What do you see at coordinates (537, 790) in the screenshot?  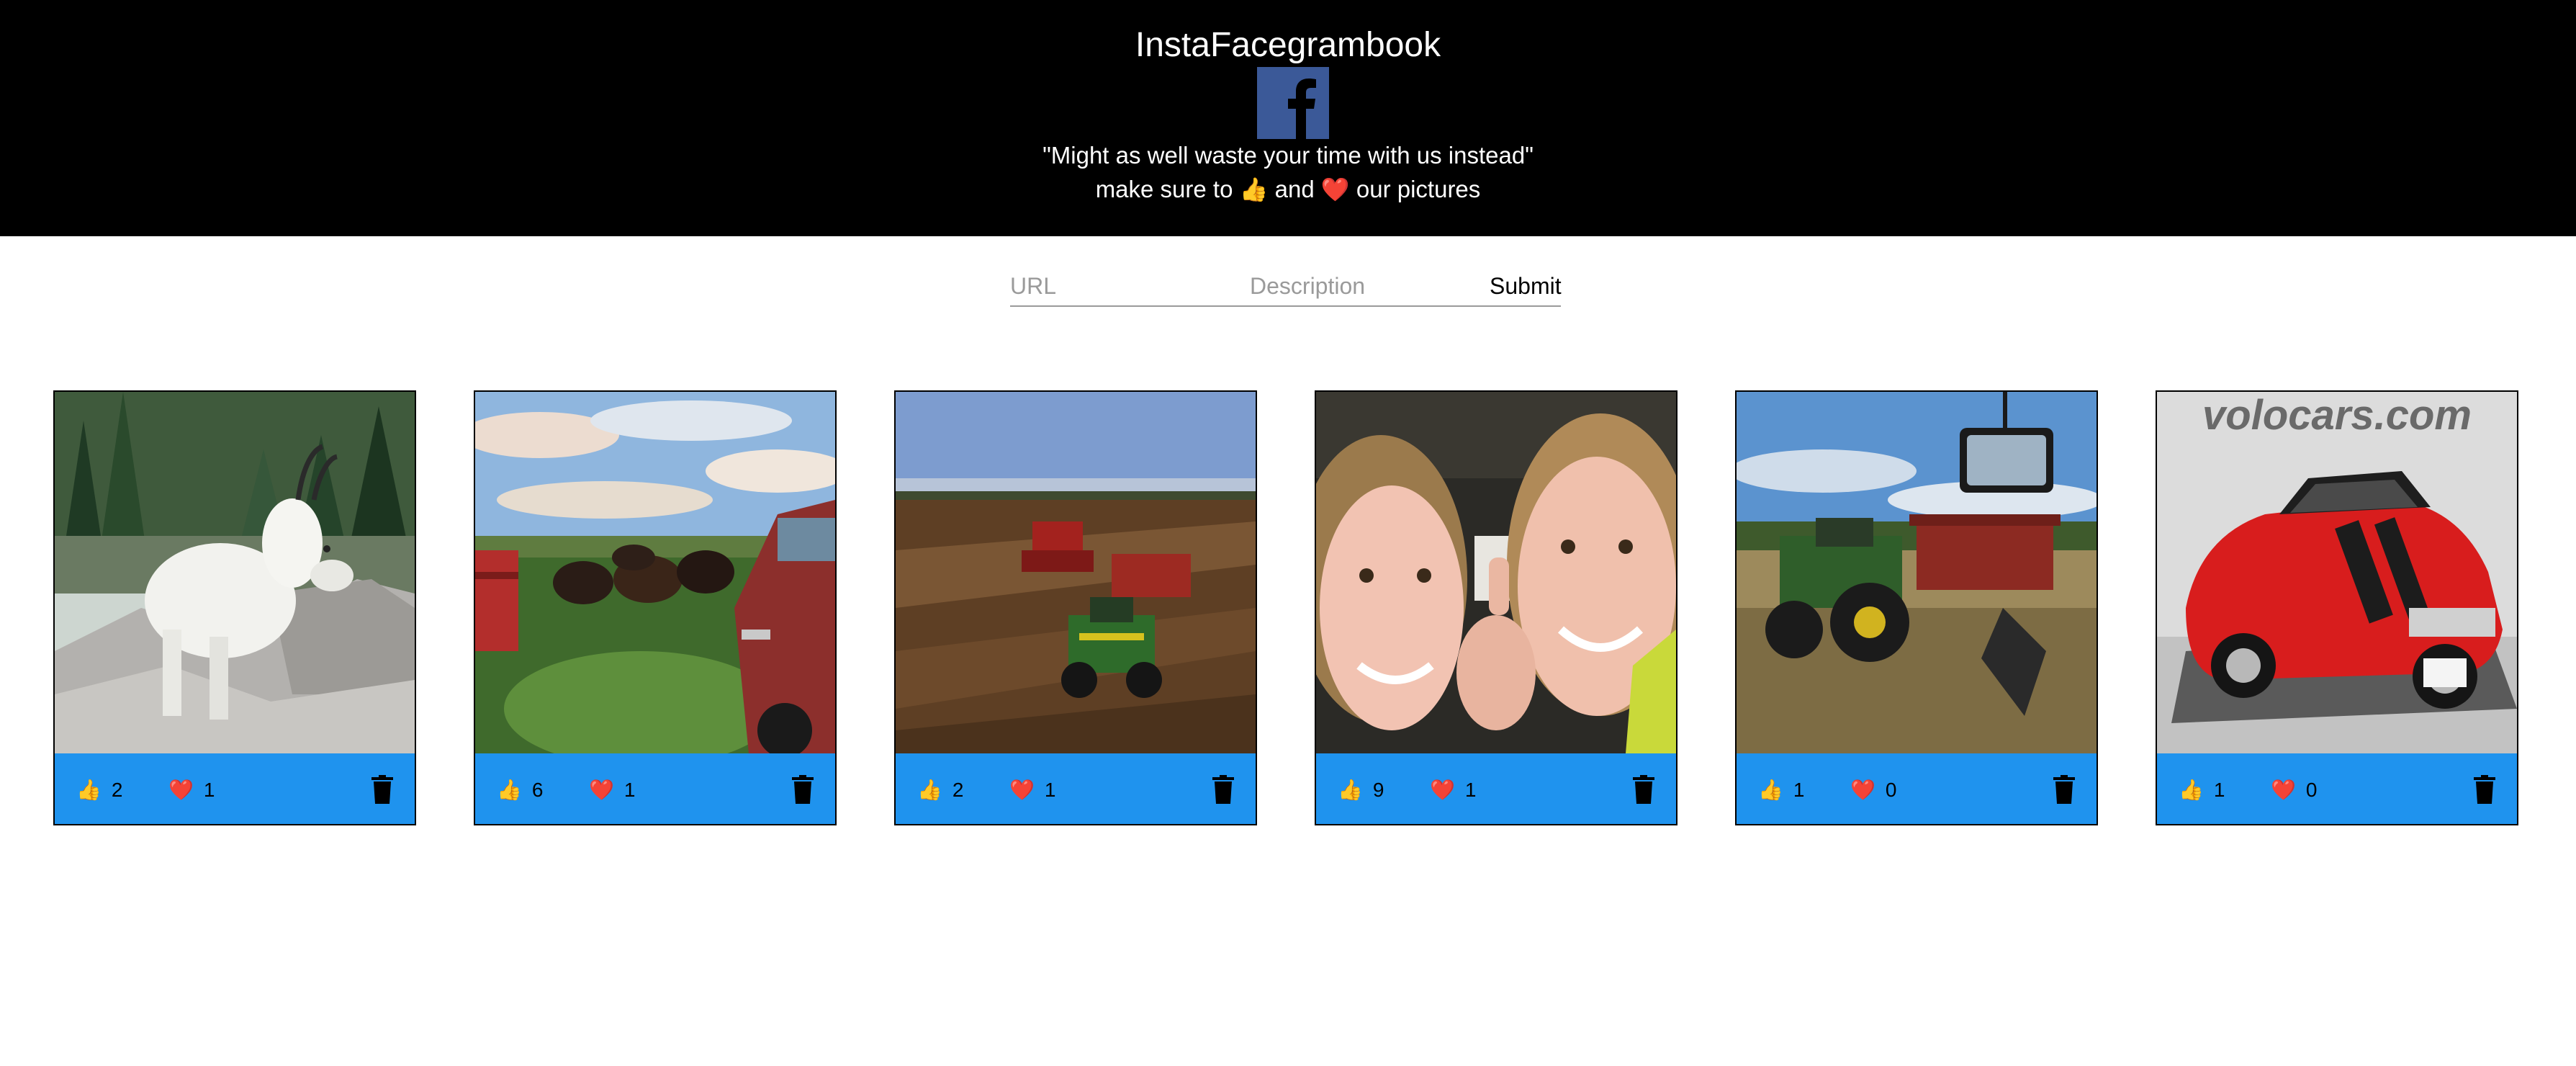 I see `like-count: 6` at bounding box center [537, 790].